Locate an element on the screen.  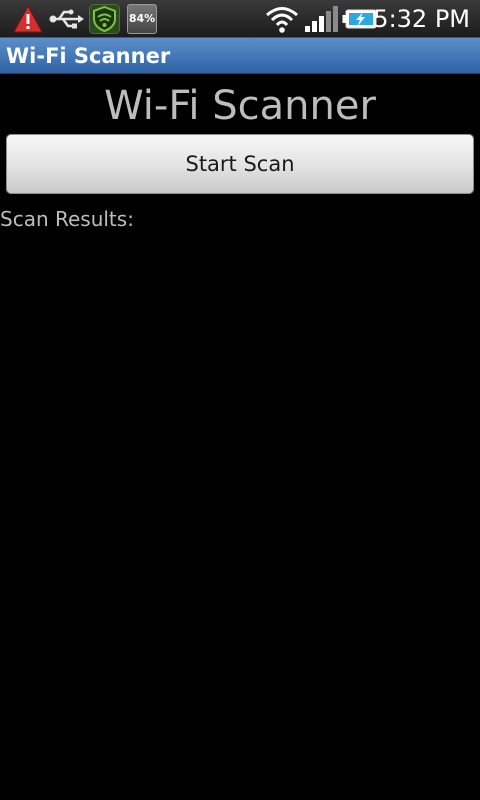
status-bar-time: 5:32 PM is located at coordinates (421, 19).